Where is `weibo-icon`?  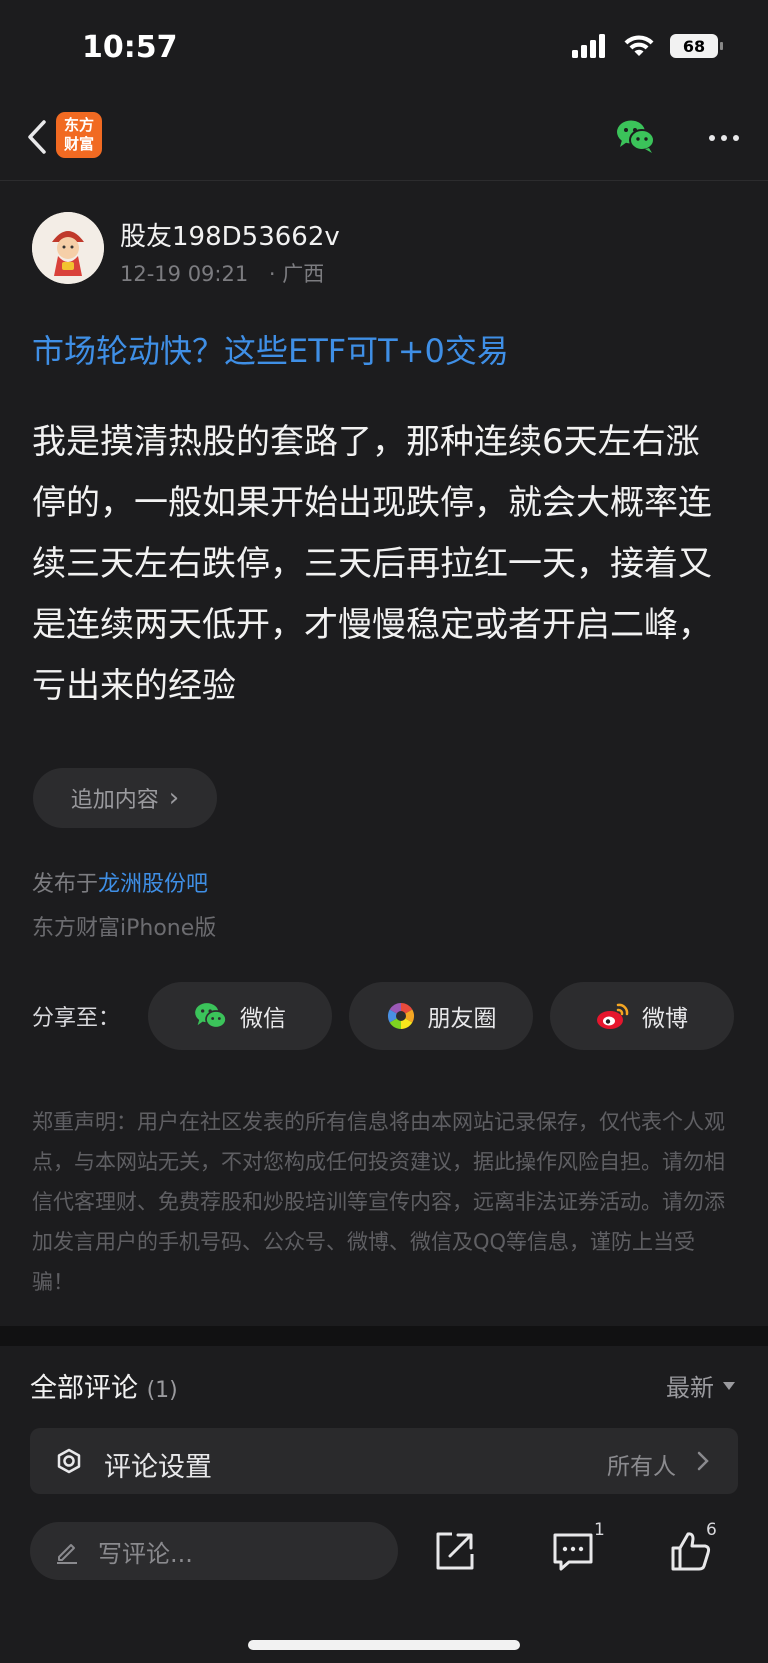
weibo-icon is located at coordinates (613, 1016).